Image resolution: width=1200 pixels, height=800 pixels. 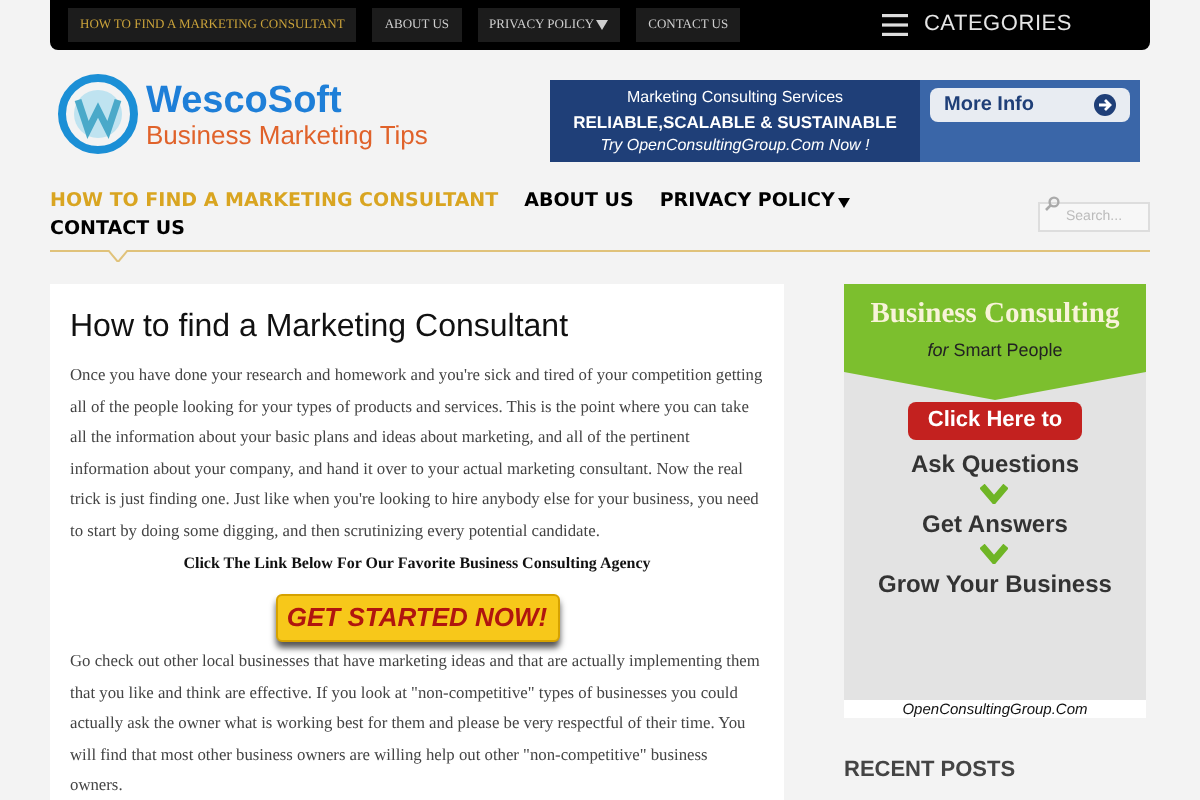 I want to click on ad-step: Ask Questions, so click(x=994, y=464).